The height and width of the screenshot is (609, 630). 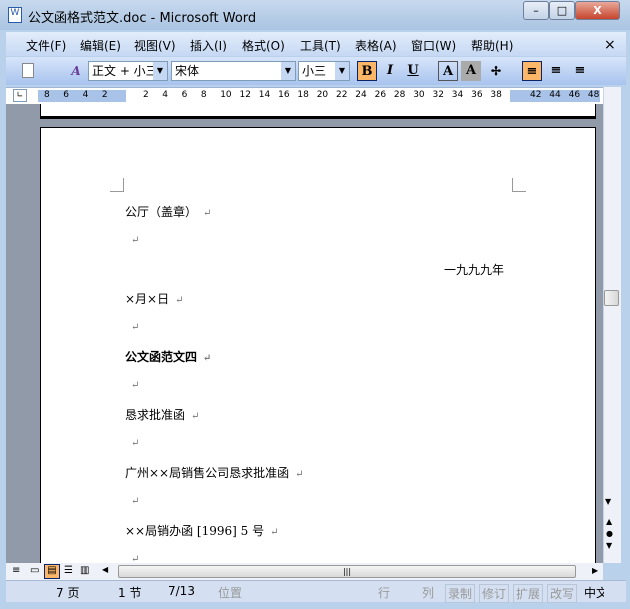 I want to click on document-line: 一九九九年, so click(x=474, y=269).